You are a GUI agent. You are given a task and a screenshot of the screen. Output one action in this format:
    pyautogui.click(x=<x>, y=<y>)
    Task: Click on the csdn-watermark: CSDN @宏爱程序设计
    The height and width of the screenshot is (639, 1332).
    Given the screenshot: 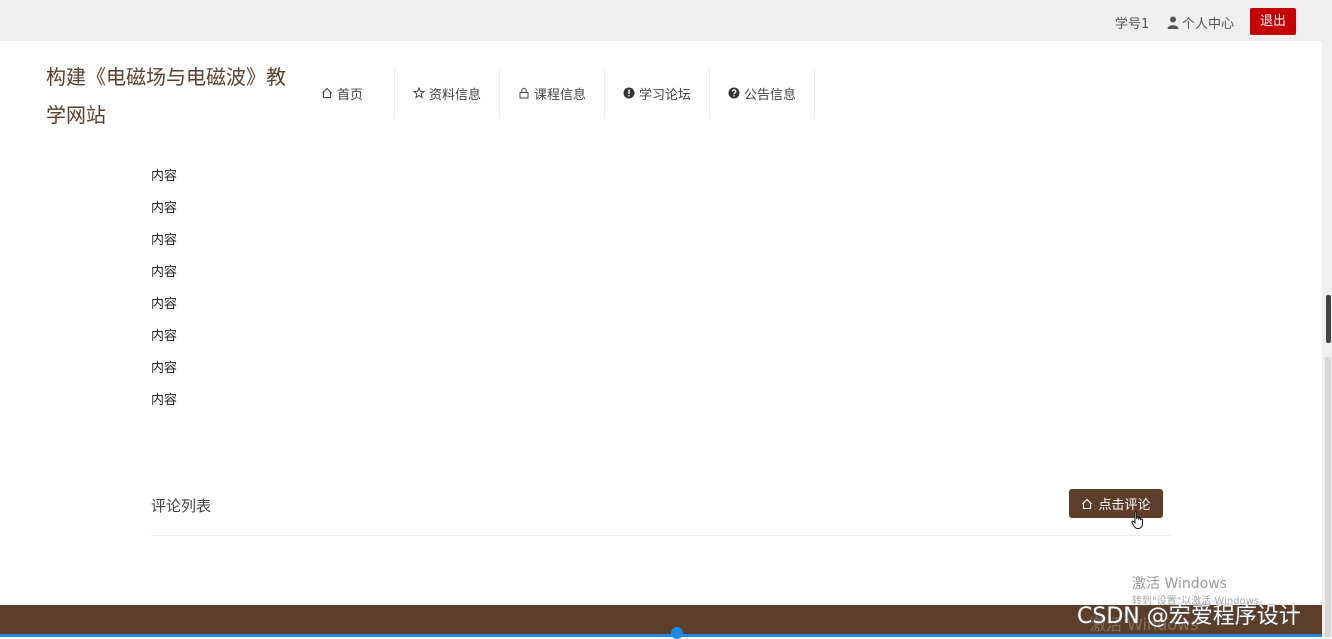 What is the action you would take?
    pyautogui.click(x=1189, y=616)
    